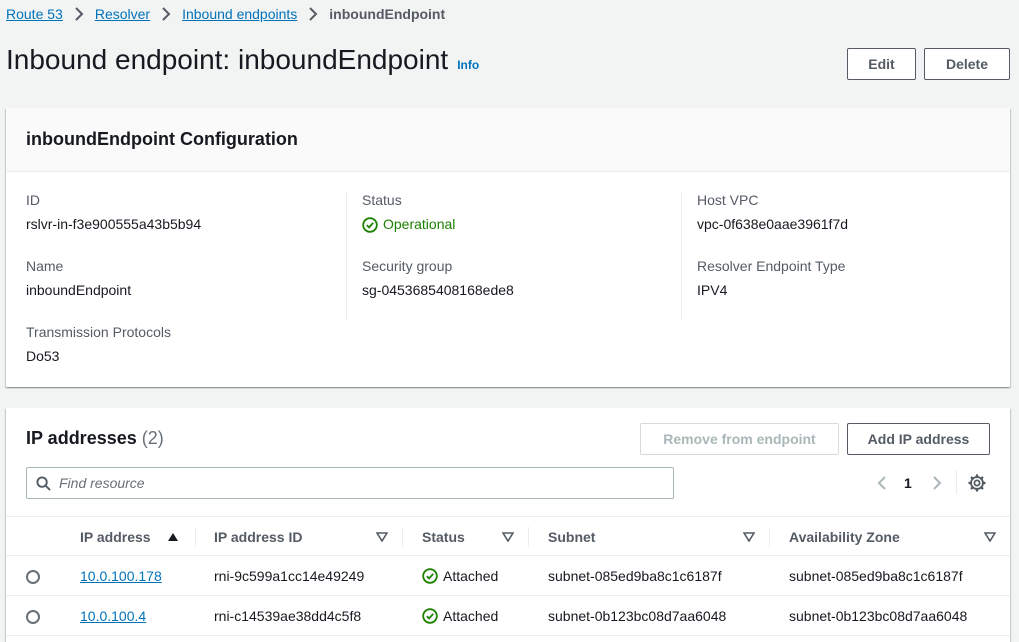  I want to click on cell-ip-address: 10.0.100.4, so click(113, 616).